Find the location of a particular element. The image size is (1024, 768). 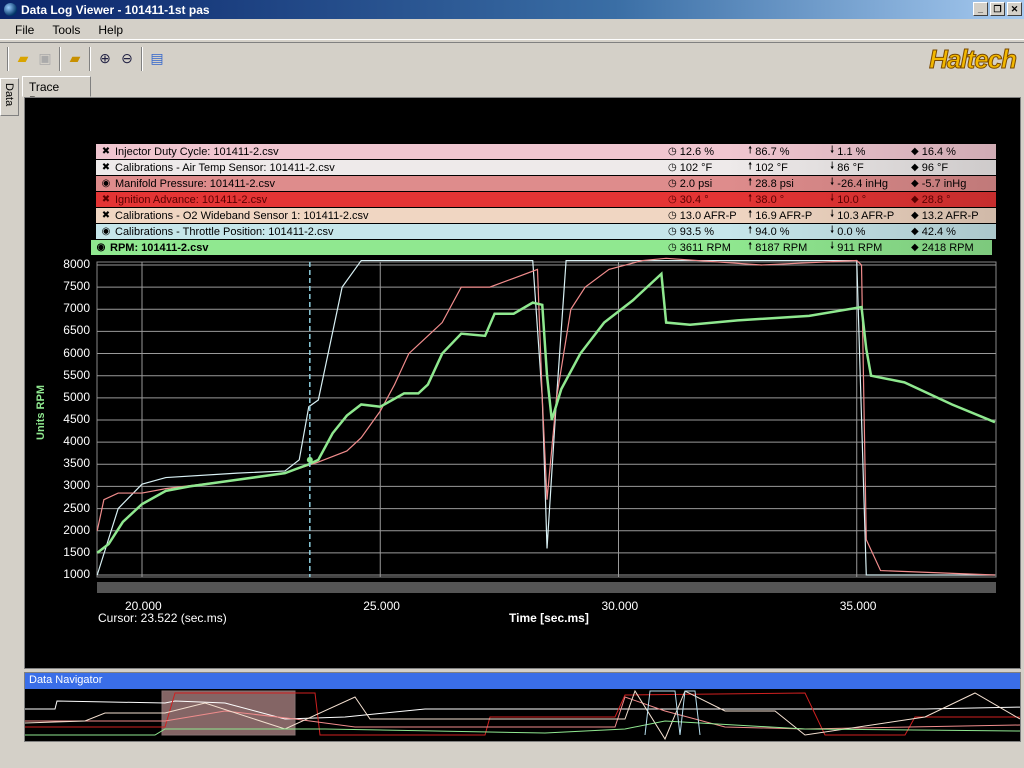

x-tick-label: 30.000 is located at coordinates (620, 606).